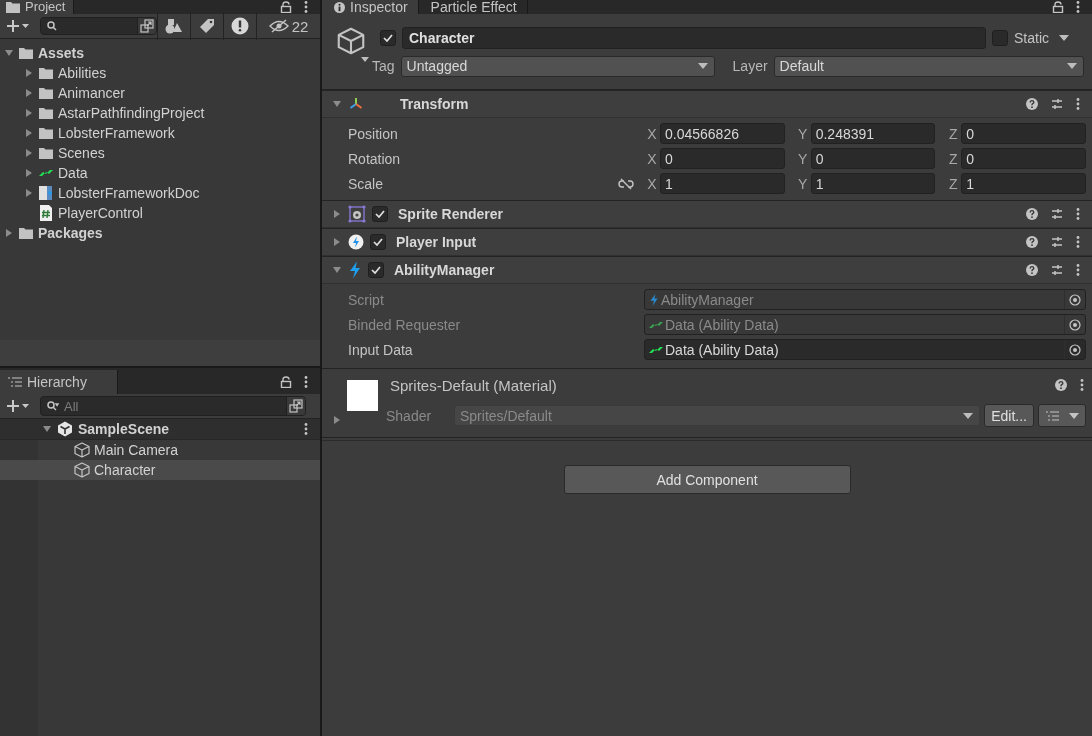  I want to click on inspector-tab: Particle Effect, so click(473, 7).